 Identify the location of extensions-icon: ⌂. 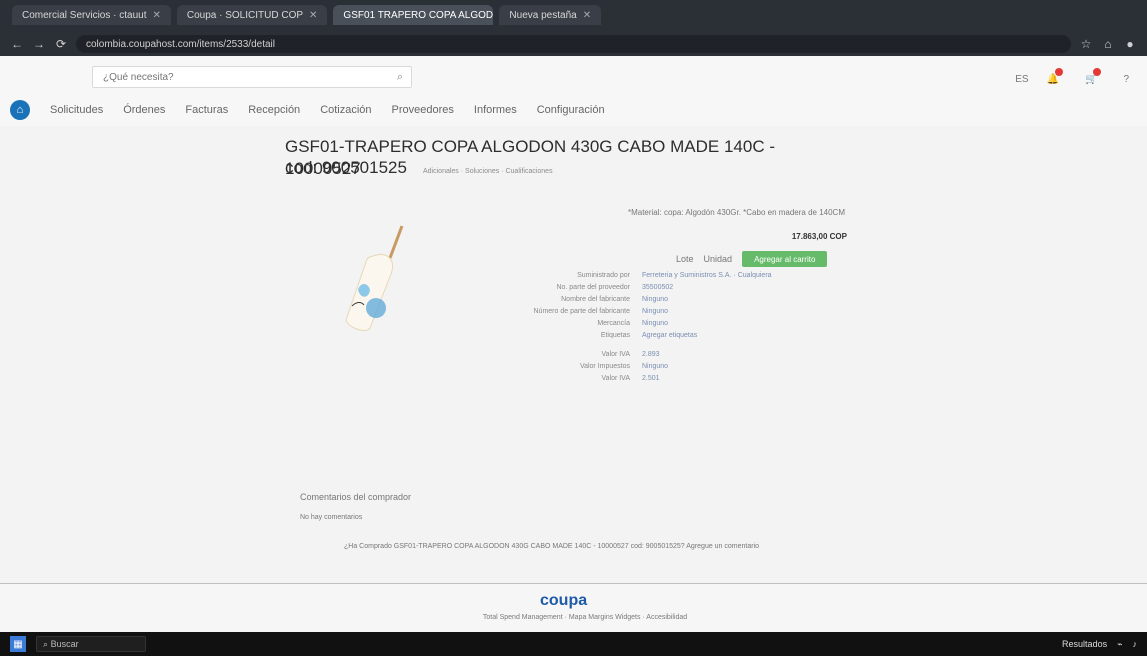
(1108, 44).